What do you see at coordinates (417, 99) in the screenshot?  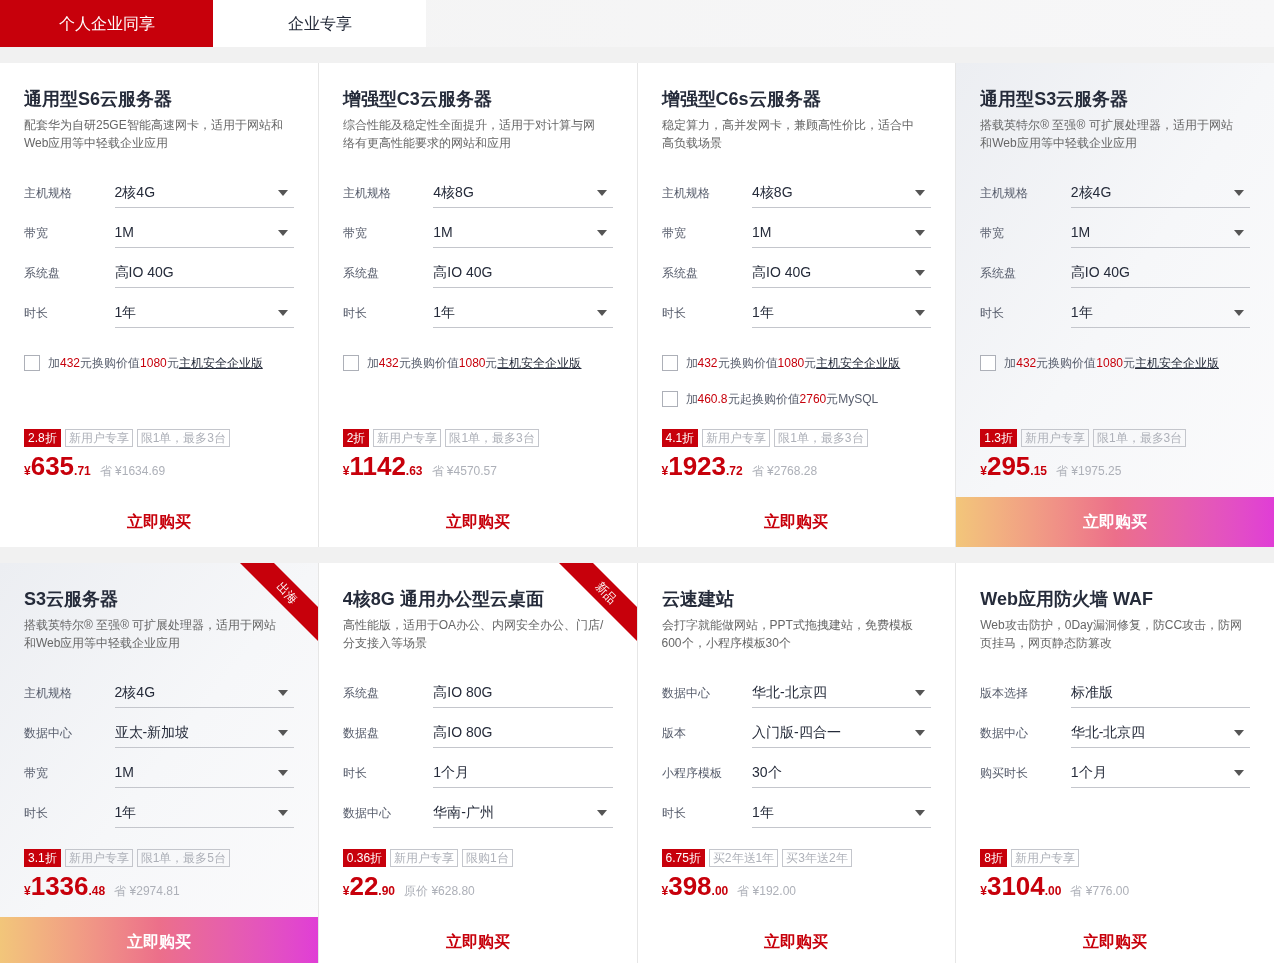 I see `card-title: 增强型C3云服务器` at bounding box center [417, 99].